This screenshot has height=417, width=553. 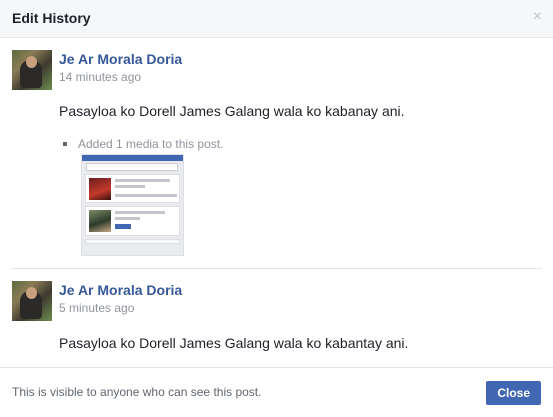 What do you see at coordinates (132, 158) in the screenshot?
I see `thumbnail-header-bar` at bounding box center [132, 158].